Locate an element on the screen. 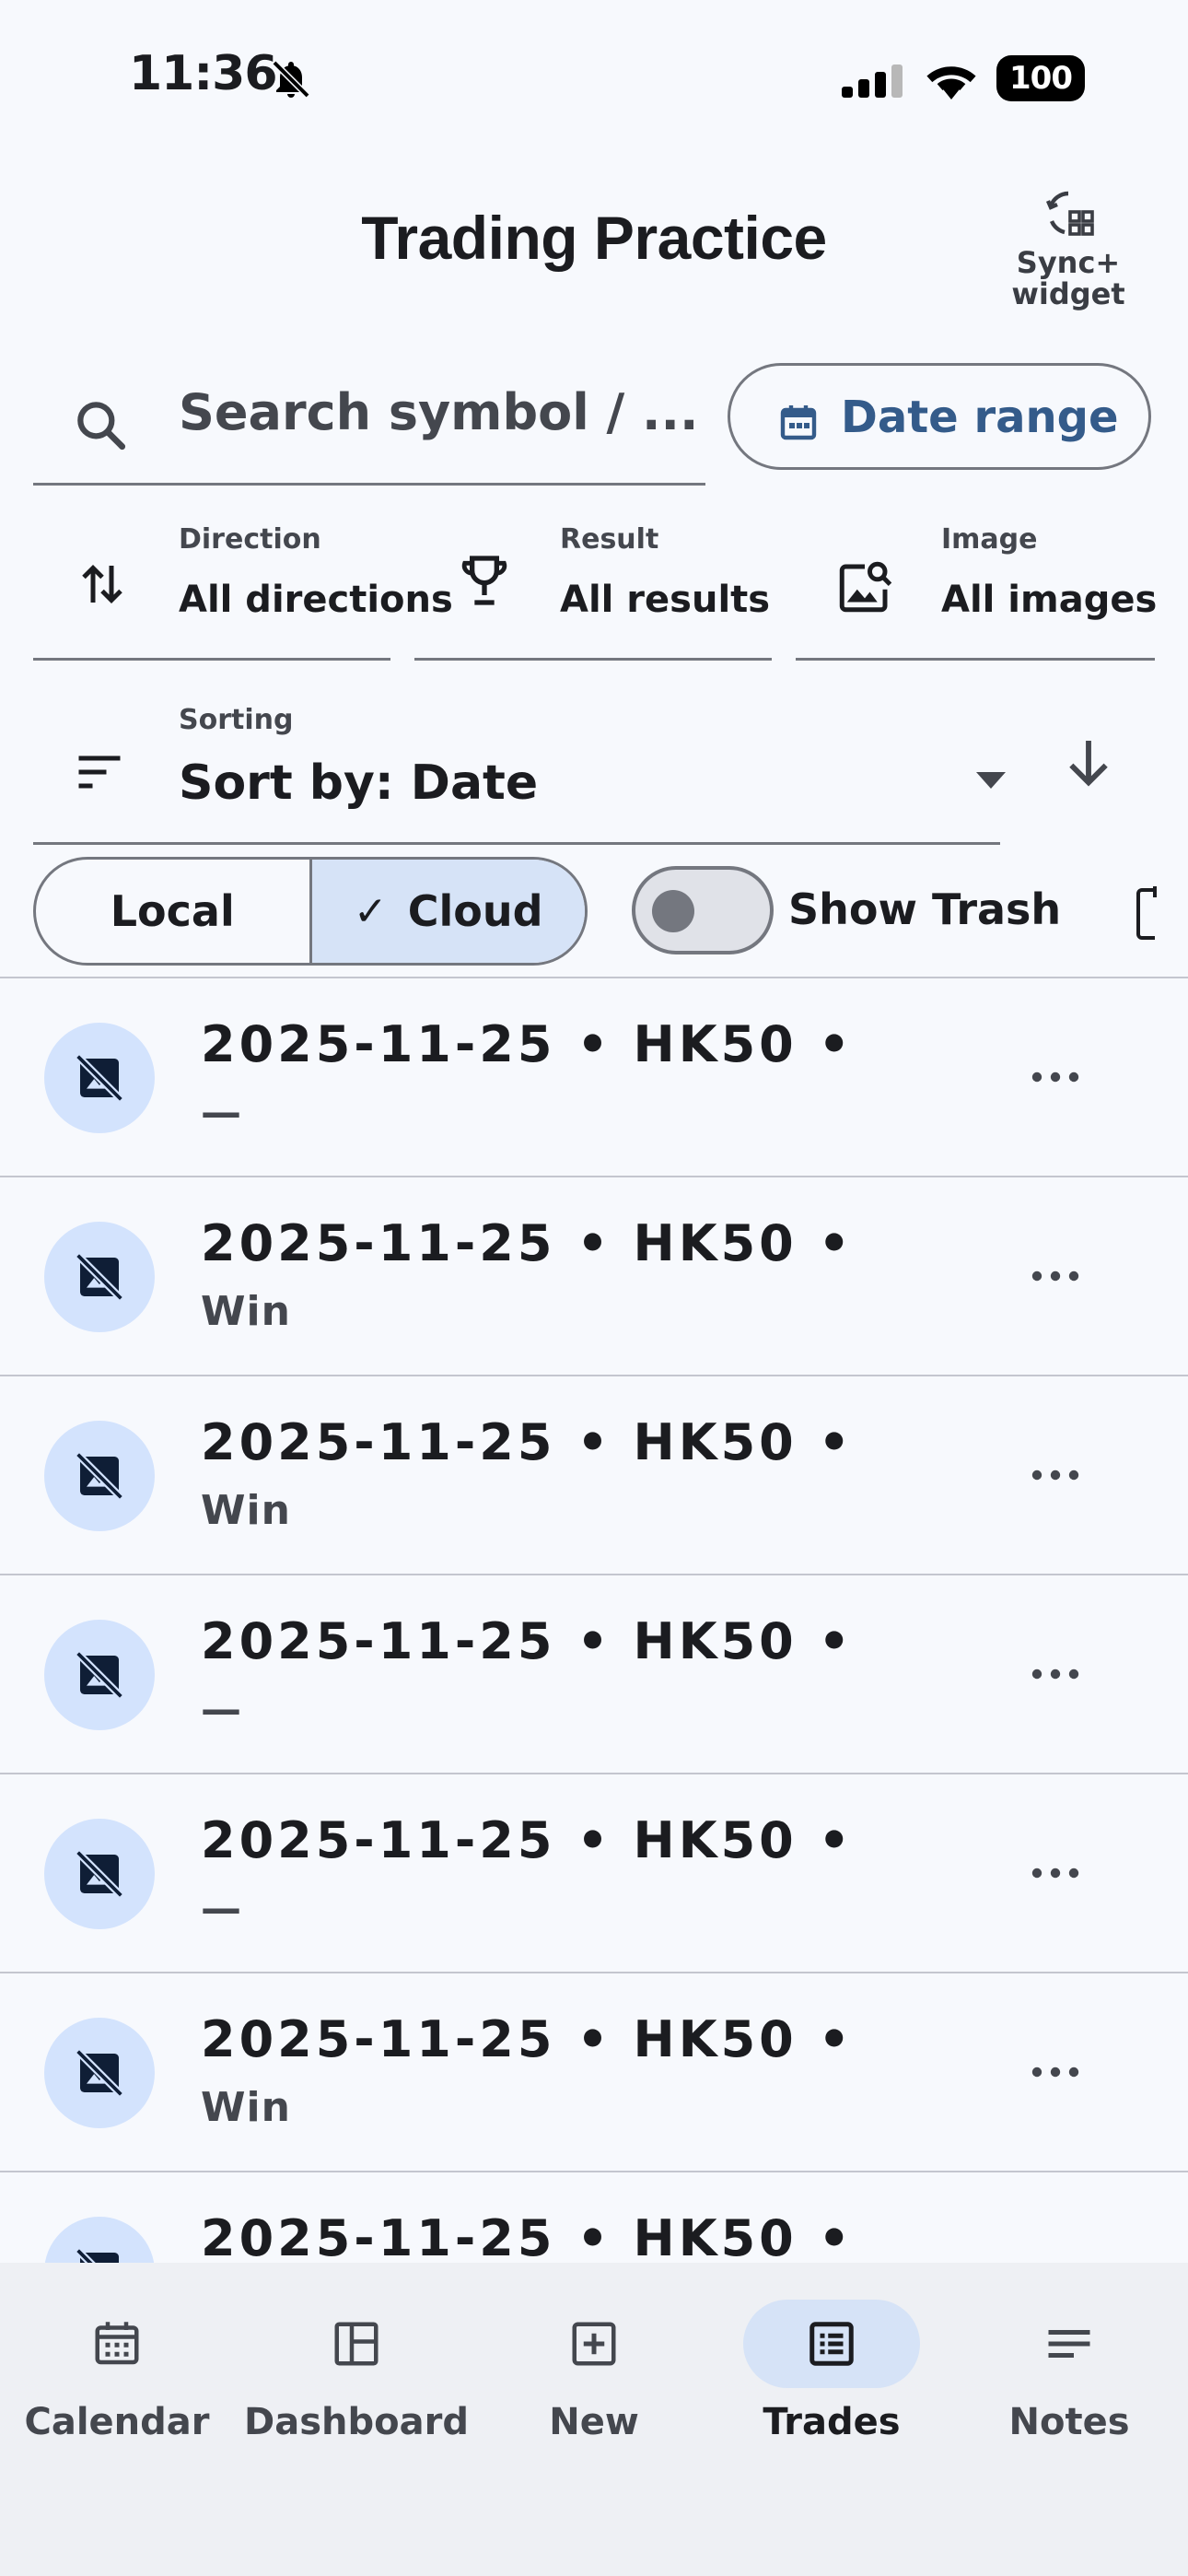 This screenshot has width=1188, height=2576. dashboard-icon is located at coordinates (356, 2344).